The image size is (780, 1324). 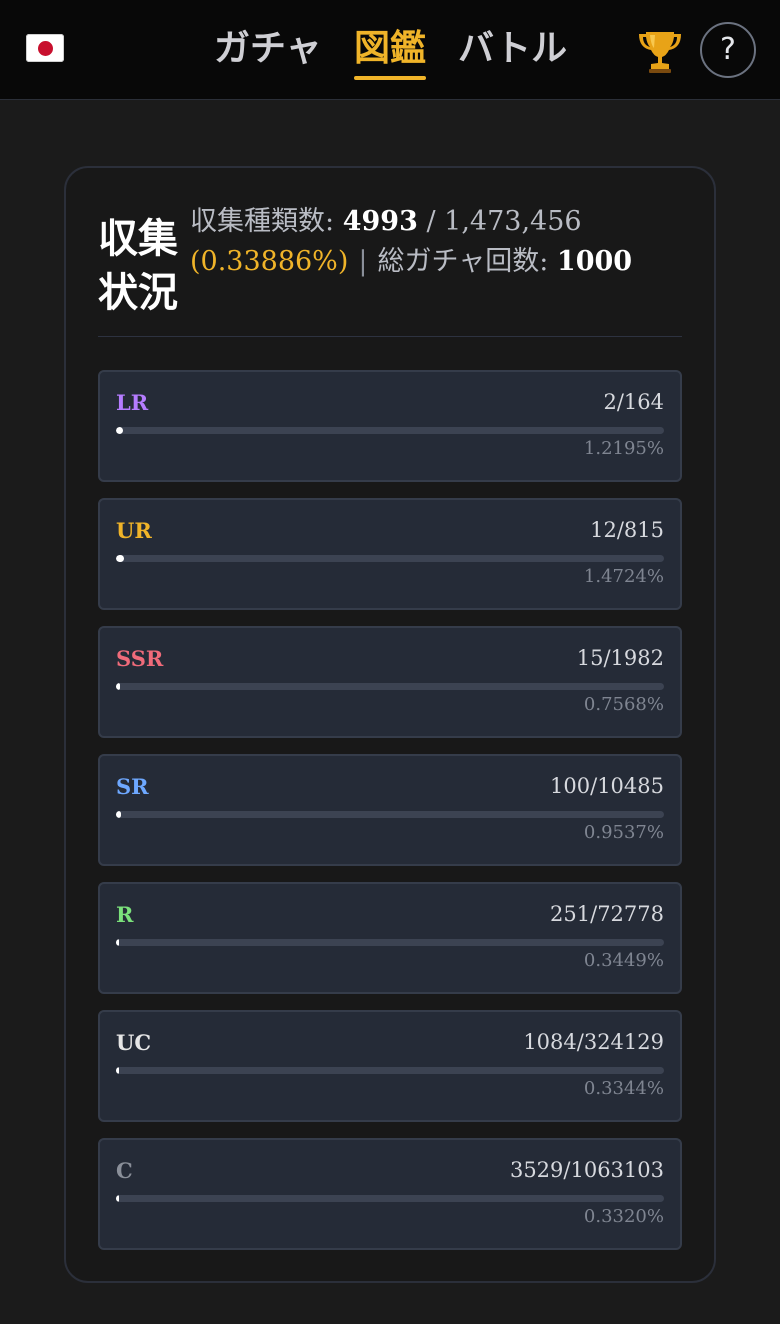 I want to click on rarity-row: SSR 15/1982 0.7568%, so click(x=390, y=682).